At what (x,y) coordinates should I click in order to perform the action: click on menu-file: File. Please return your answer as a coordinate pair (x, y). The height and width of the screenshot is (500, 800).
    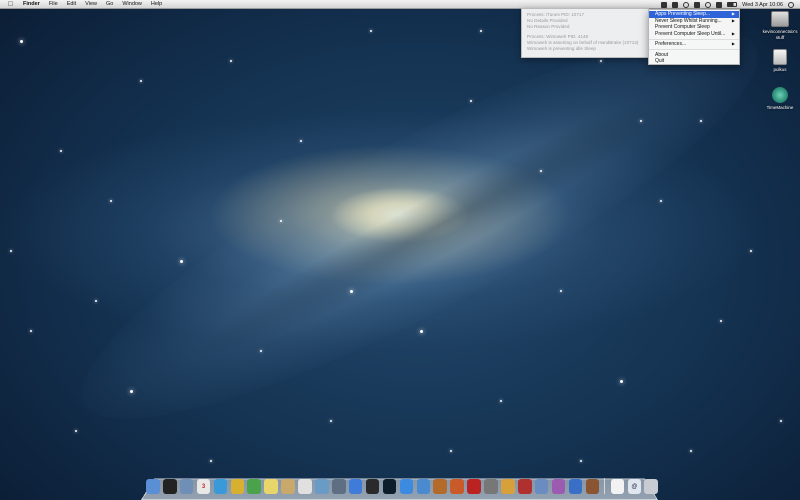
    Looking at the image, I should click on (53, 4).